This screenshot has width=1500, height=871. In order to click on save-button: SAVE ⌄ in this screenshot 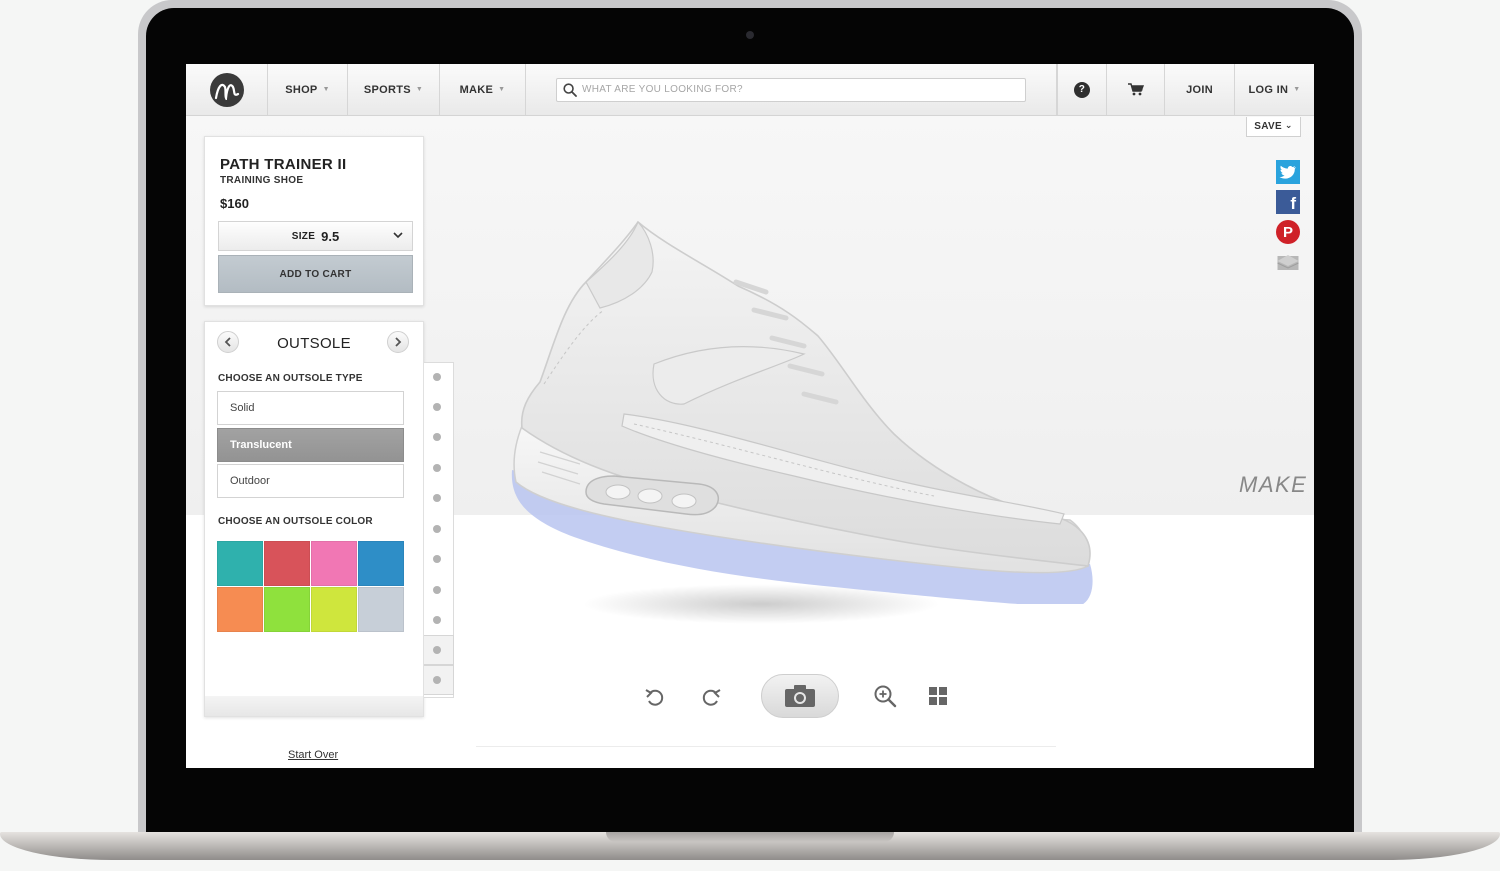, I will do `click(1273, 127)`.